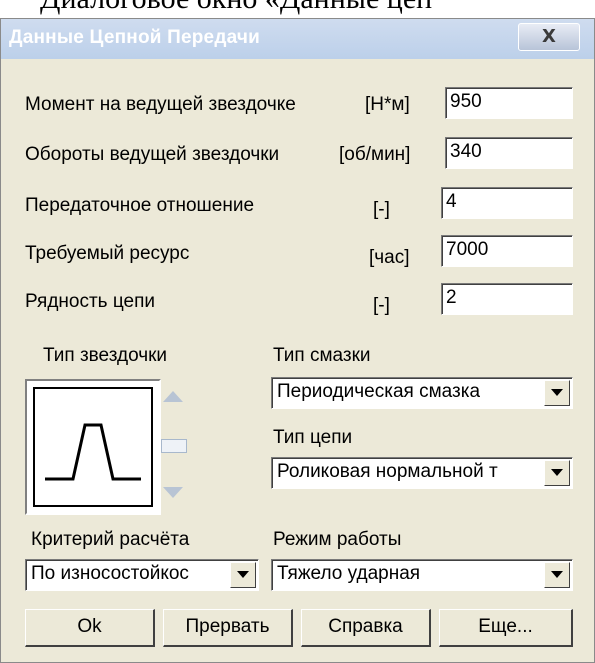 Image resolution: width=595 pixels, height=663 pixels. Describe the element at coordinates (387, 104) in the screenshot. I see `torque-unit: [Н*м]` at that location.